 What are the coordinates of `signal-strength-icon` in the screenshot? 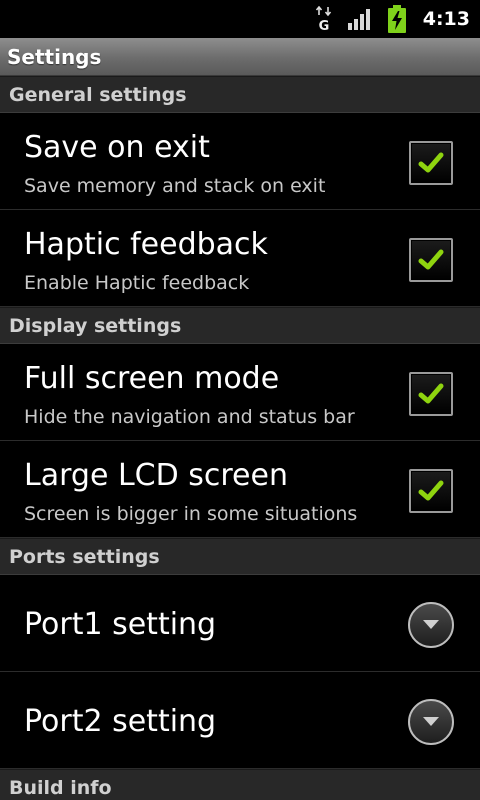 It's located at (360, 19).